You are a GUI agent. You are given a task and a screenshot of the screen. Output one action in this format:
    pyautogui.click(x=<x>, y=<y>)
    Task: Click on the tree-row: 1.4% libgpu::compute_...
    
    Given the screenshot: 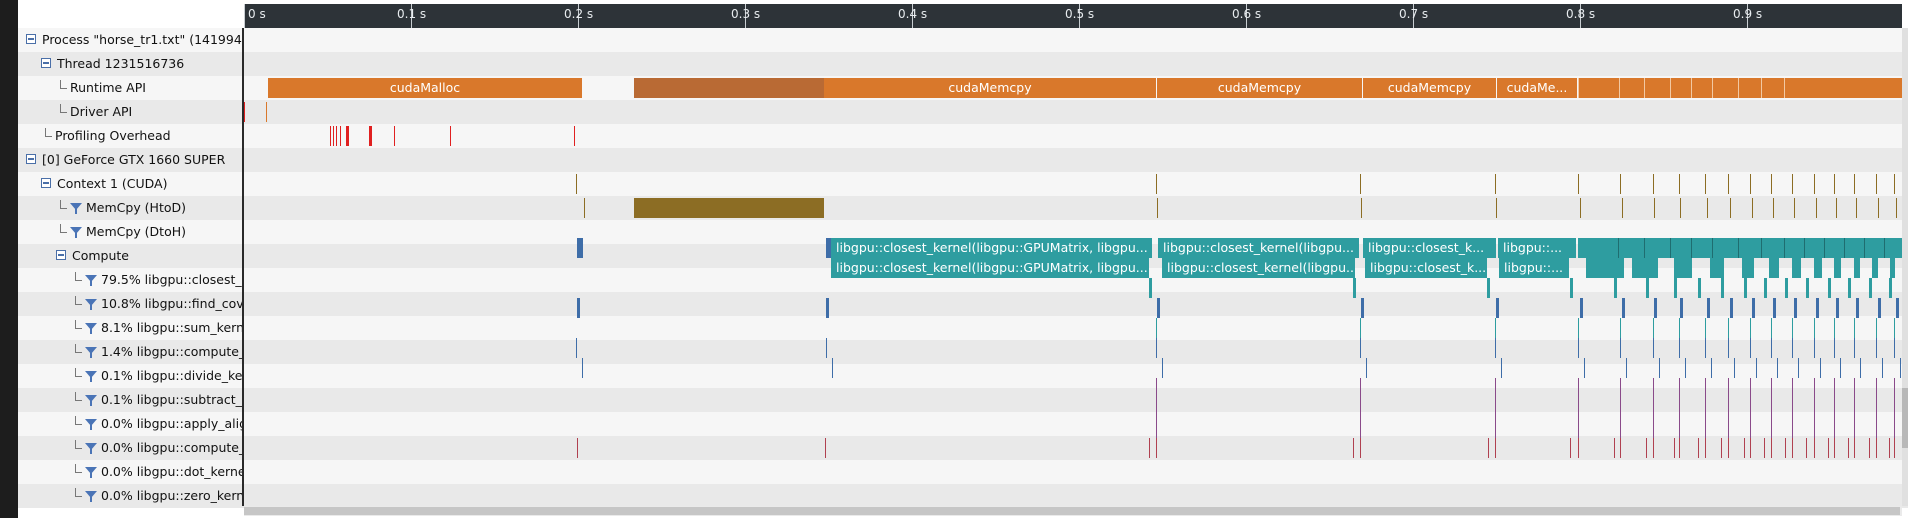 What is the action you would take?
    pyautogui.click(x=130, y=352)
    